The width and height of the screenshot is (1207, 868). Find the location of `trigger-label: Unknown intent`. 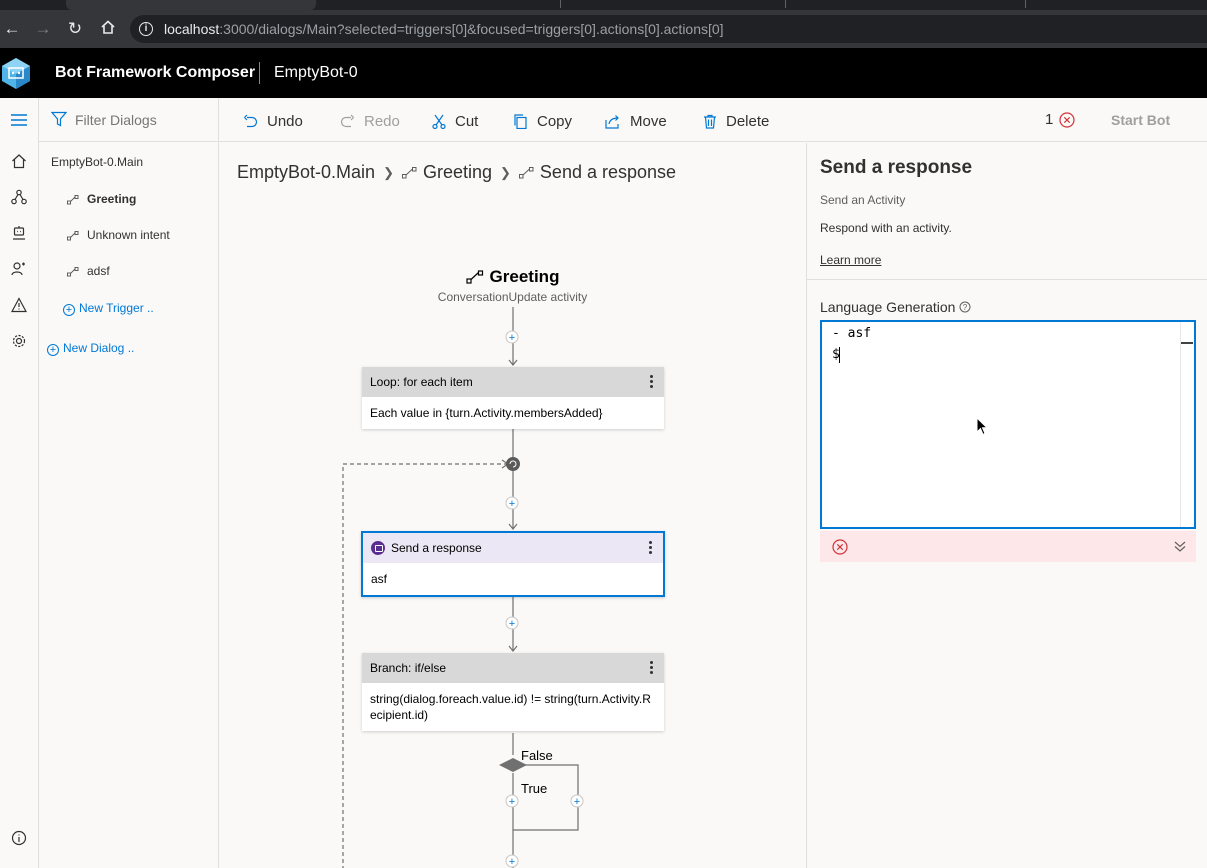

trigger-label: Unknown intent is located at coordinates (128, 235).